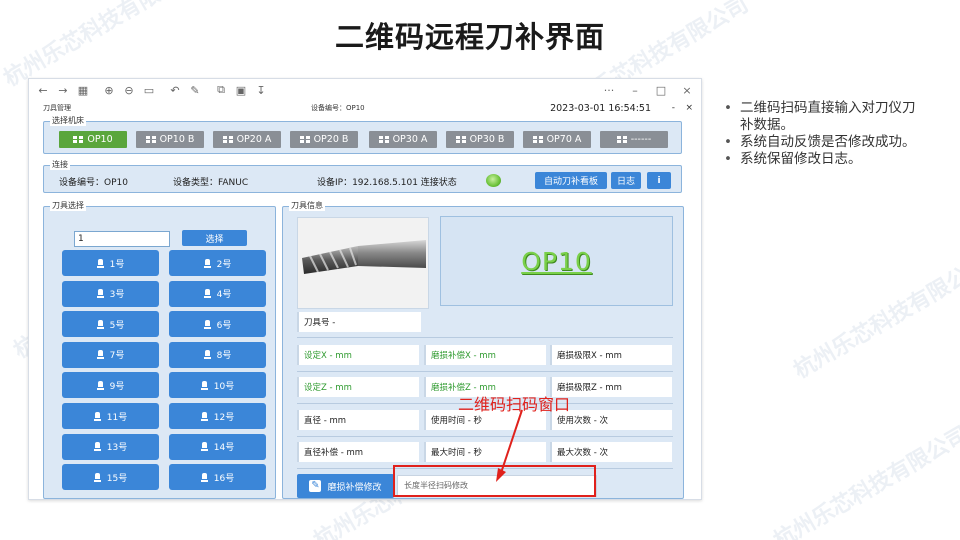 This screenshot has width=960, height=540. What do you see at coordinates (494, 481) in the screenshot?
I see `scan-window-highlight` at bounding box center [494, 481].